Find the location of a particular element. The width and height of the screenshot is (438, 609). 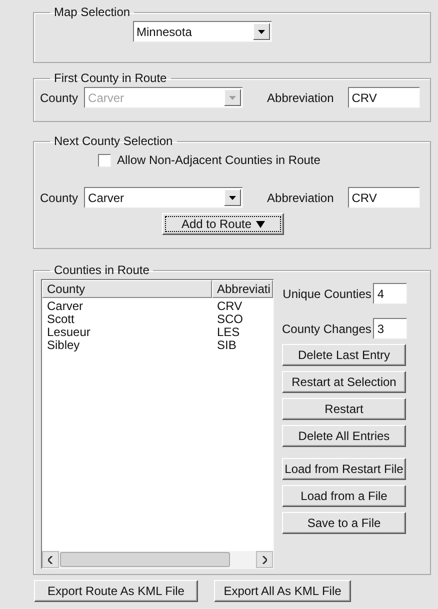

group-title: First County in Route is located at coordinates (110, 78).